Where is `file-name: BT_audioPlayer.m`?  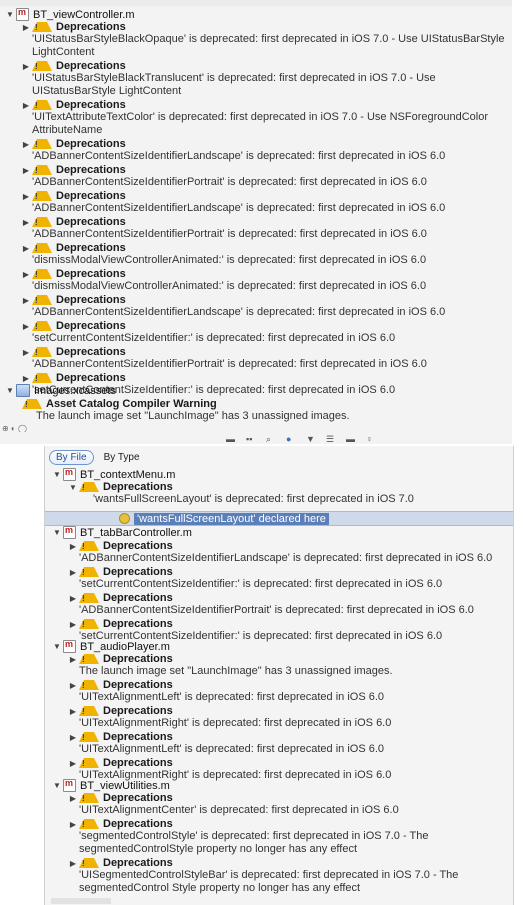 file-name: BT_audioPlayer.m is located at coordinates (125, 646).